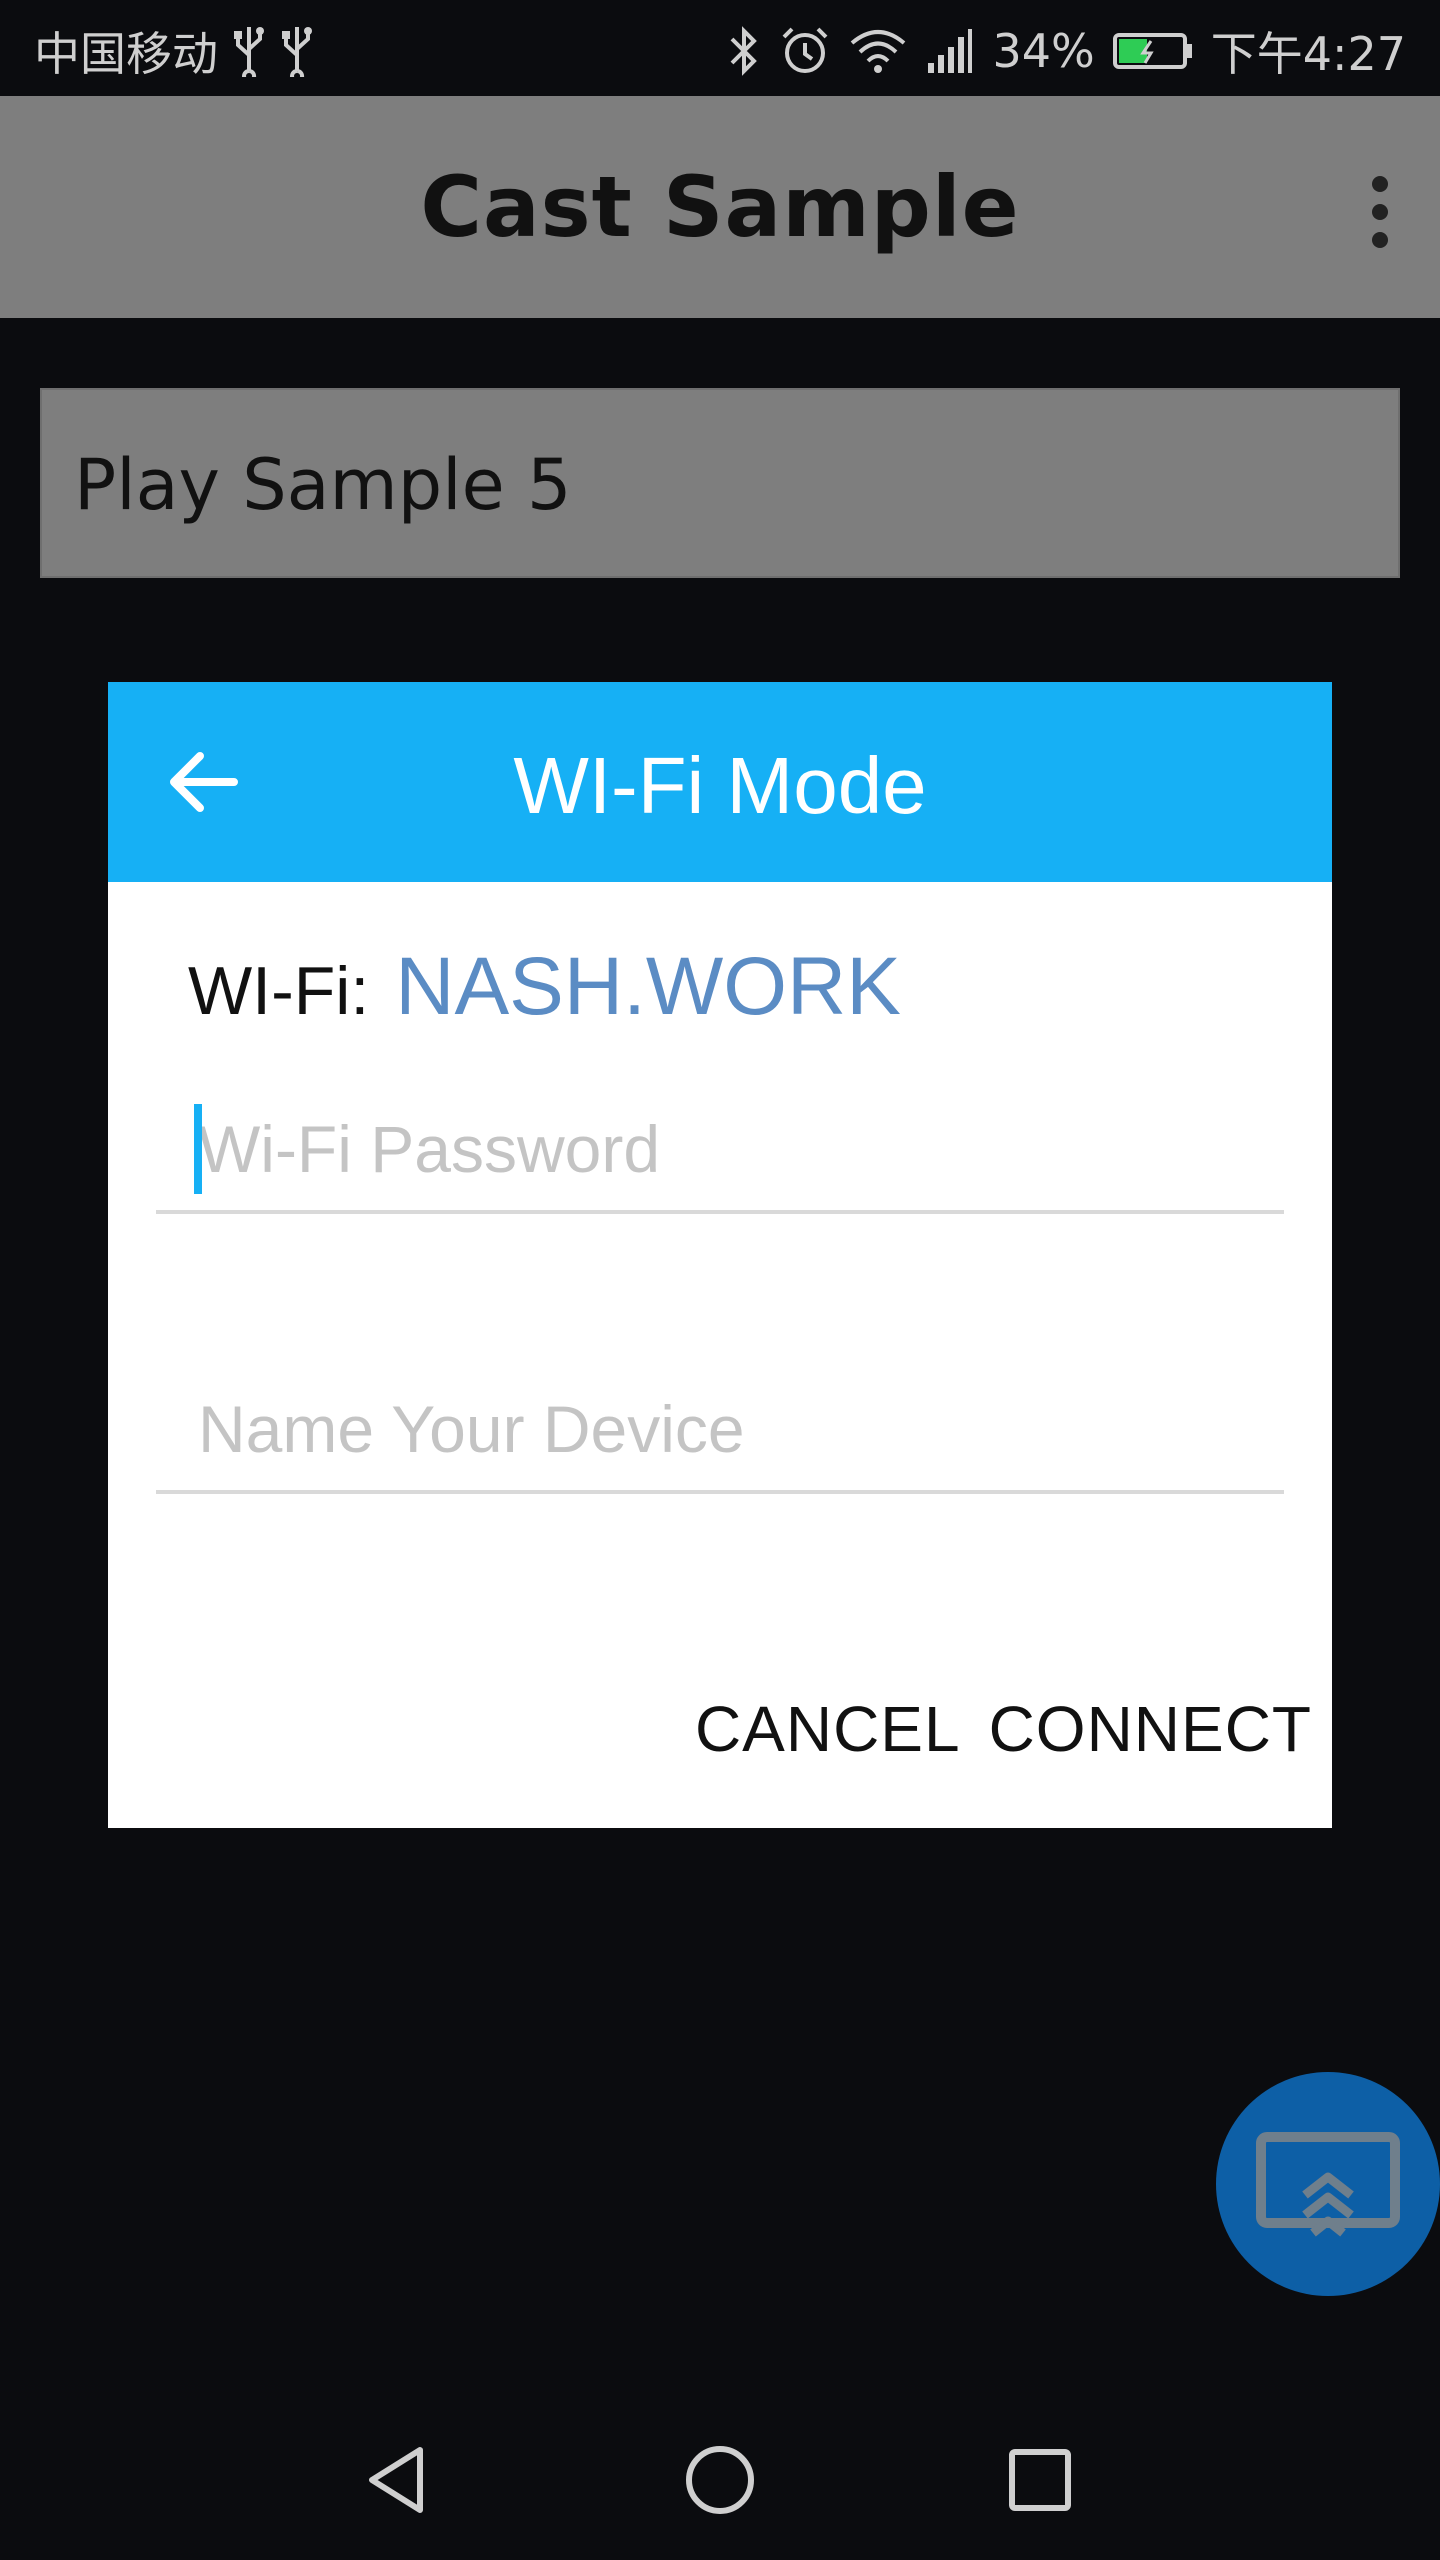  I want to click on device-name-field-container, so click(720, 1434).